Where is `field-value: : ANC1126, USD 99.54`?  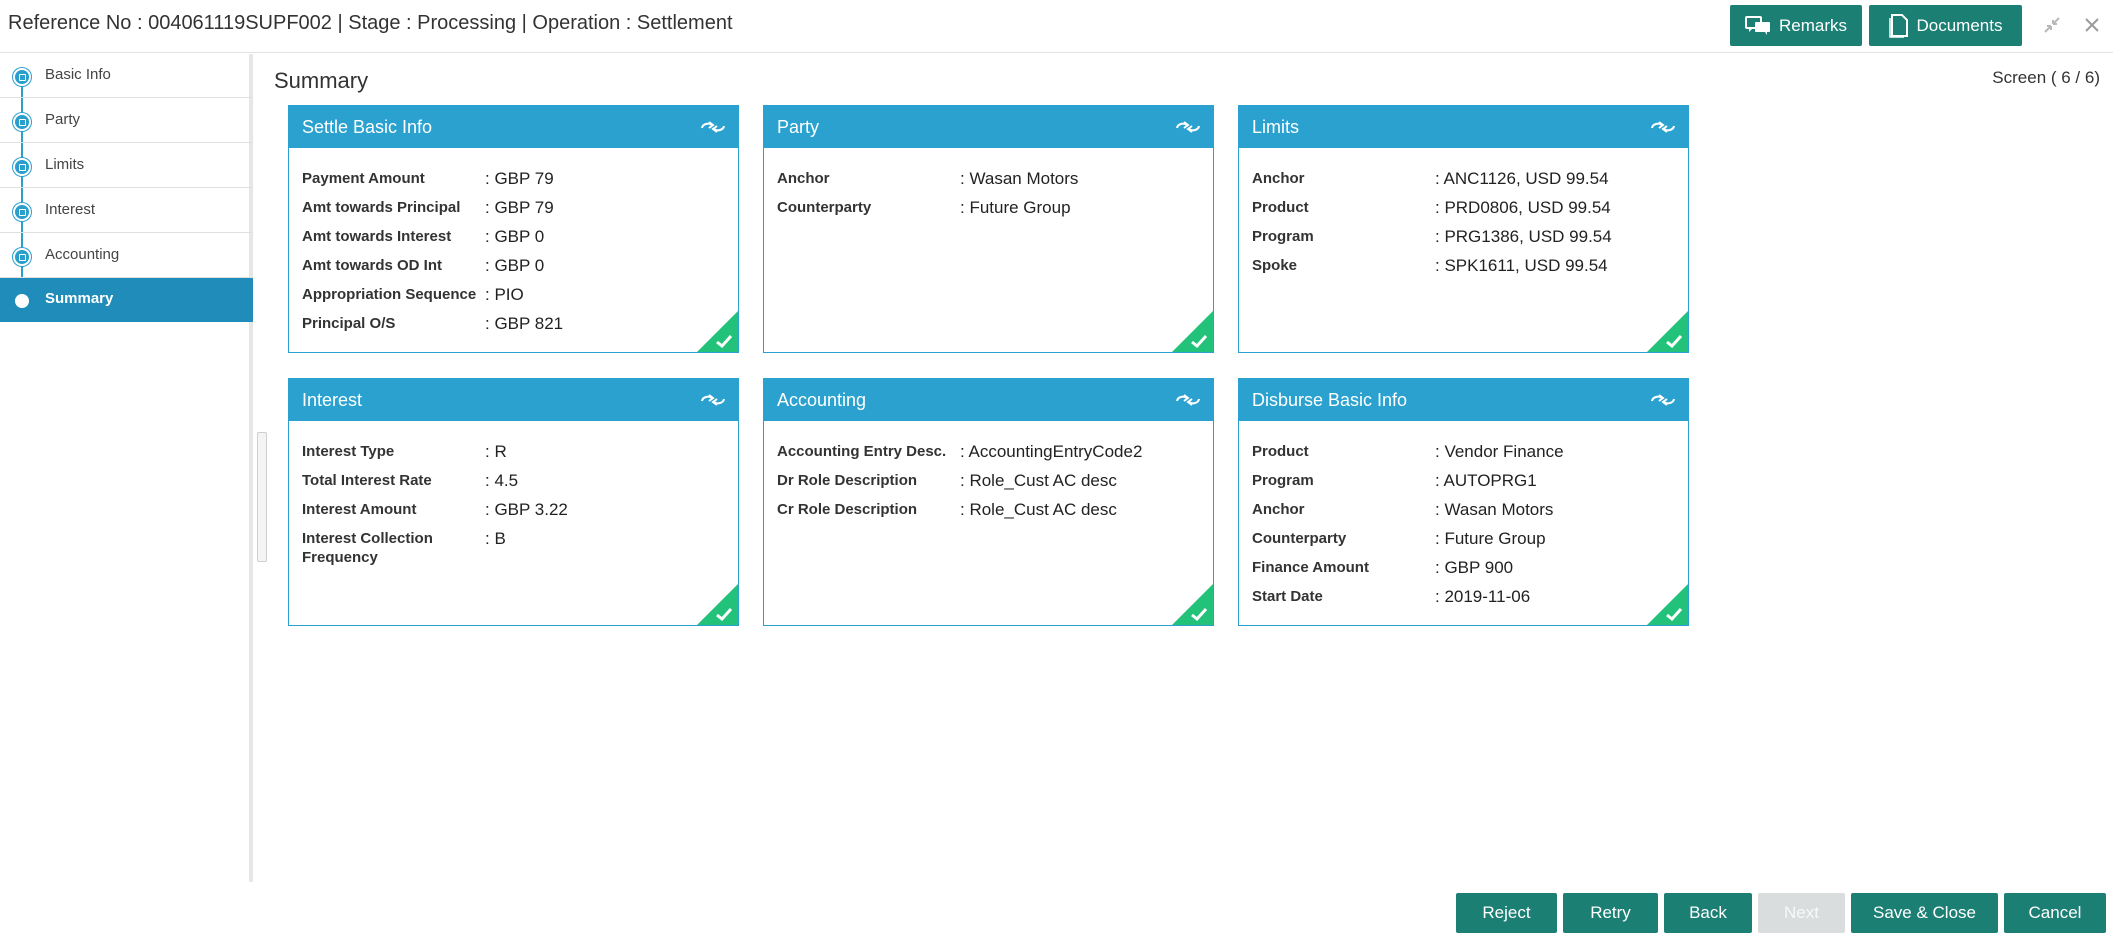
field-value: : ANC1126, USD 99.54 is located at coordinates (1522, 178).